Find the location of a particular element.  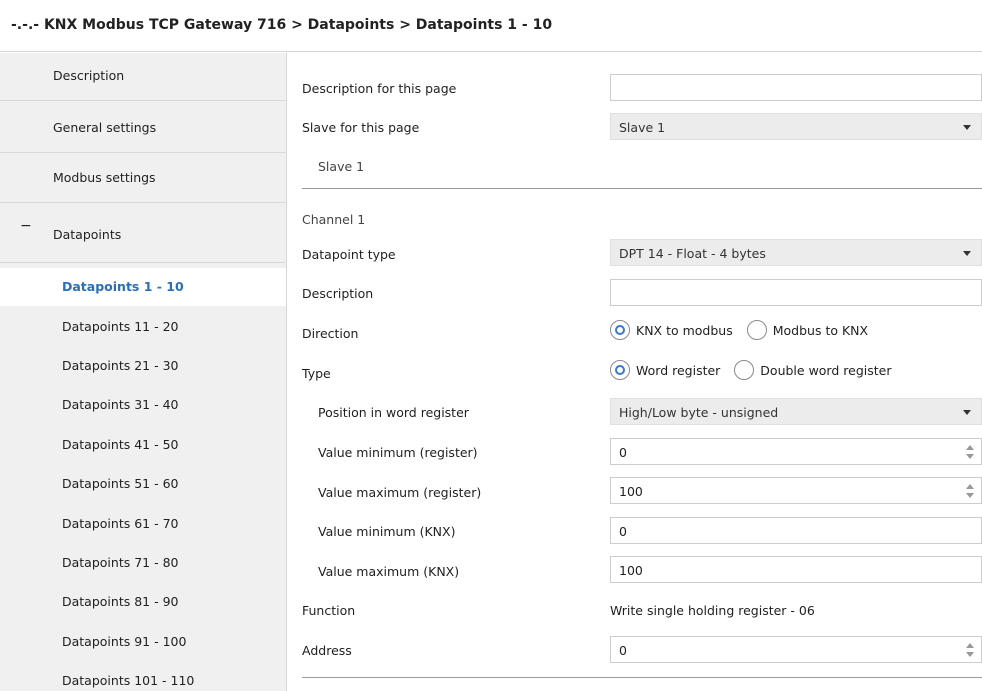

slave-label: Slave for this page is located at coordinates (361, 127).